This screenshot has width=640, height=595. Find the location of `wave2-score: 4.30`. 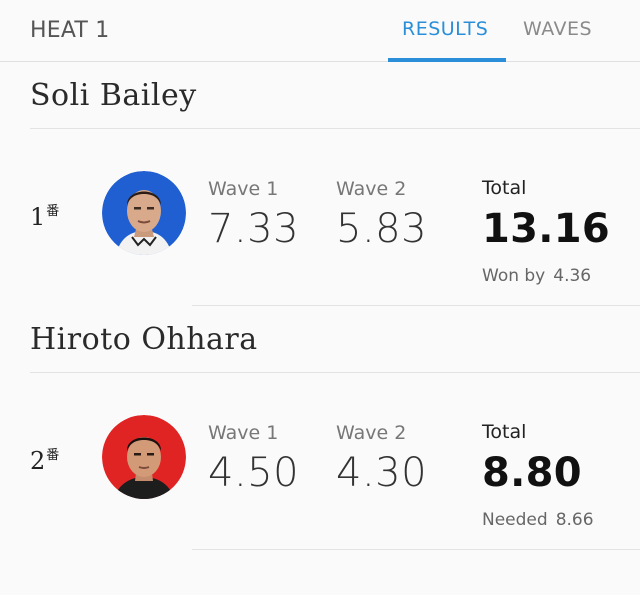

wave2-score: 4.30 is located at coordinates (382, 473).